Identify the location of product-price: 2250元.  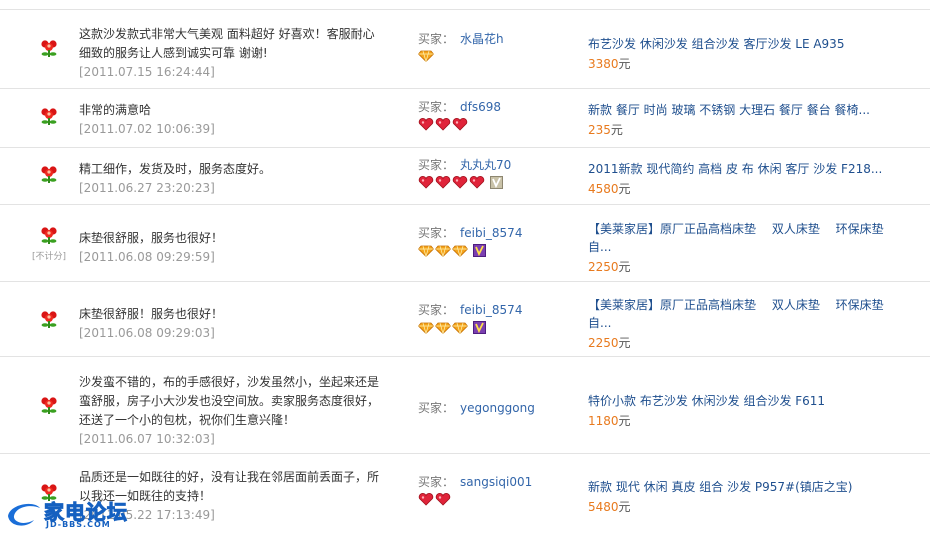
(746, 267).